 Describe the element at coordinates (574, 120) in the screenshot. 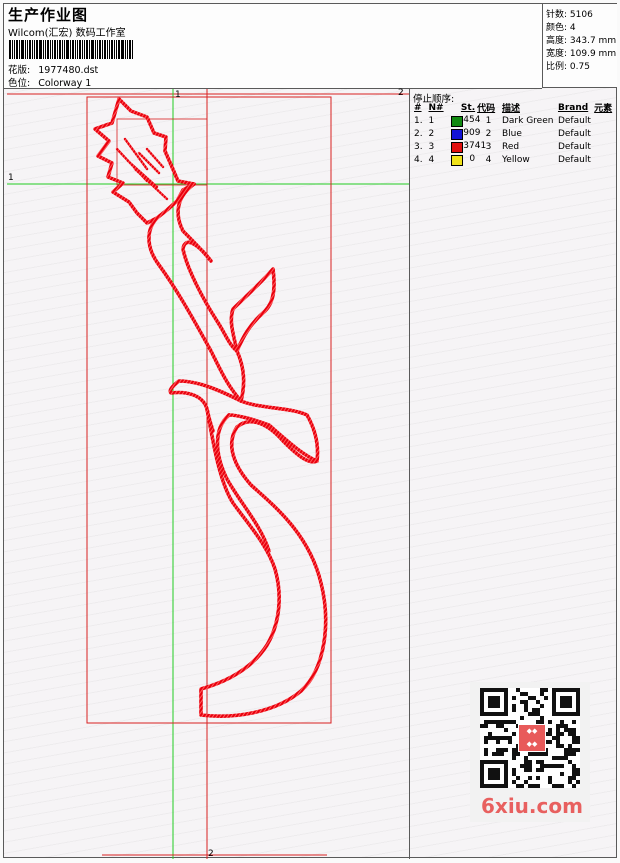

I see `cell-brand: Default` at that location.